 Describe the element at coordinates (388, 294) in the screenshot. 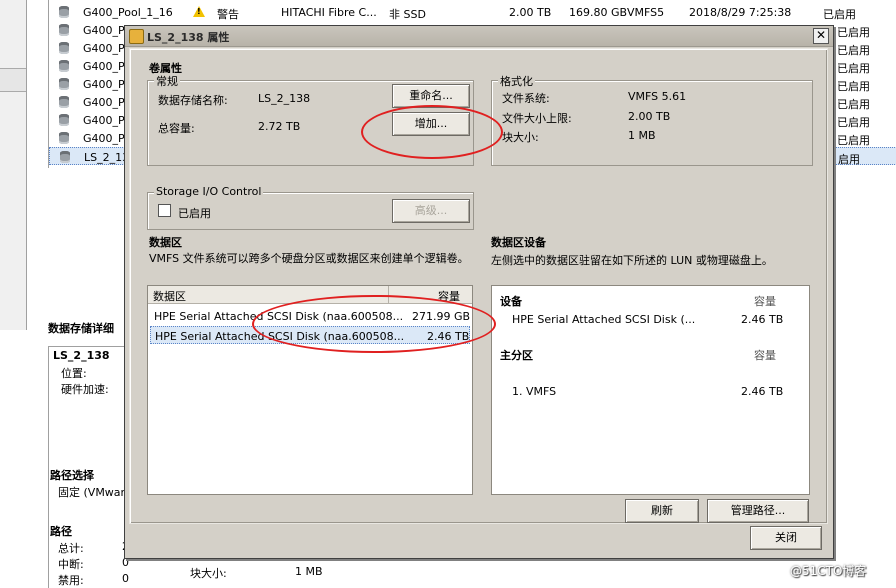

I see `column-separator` at that location.